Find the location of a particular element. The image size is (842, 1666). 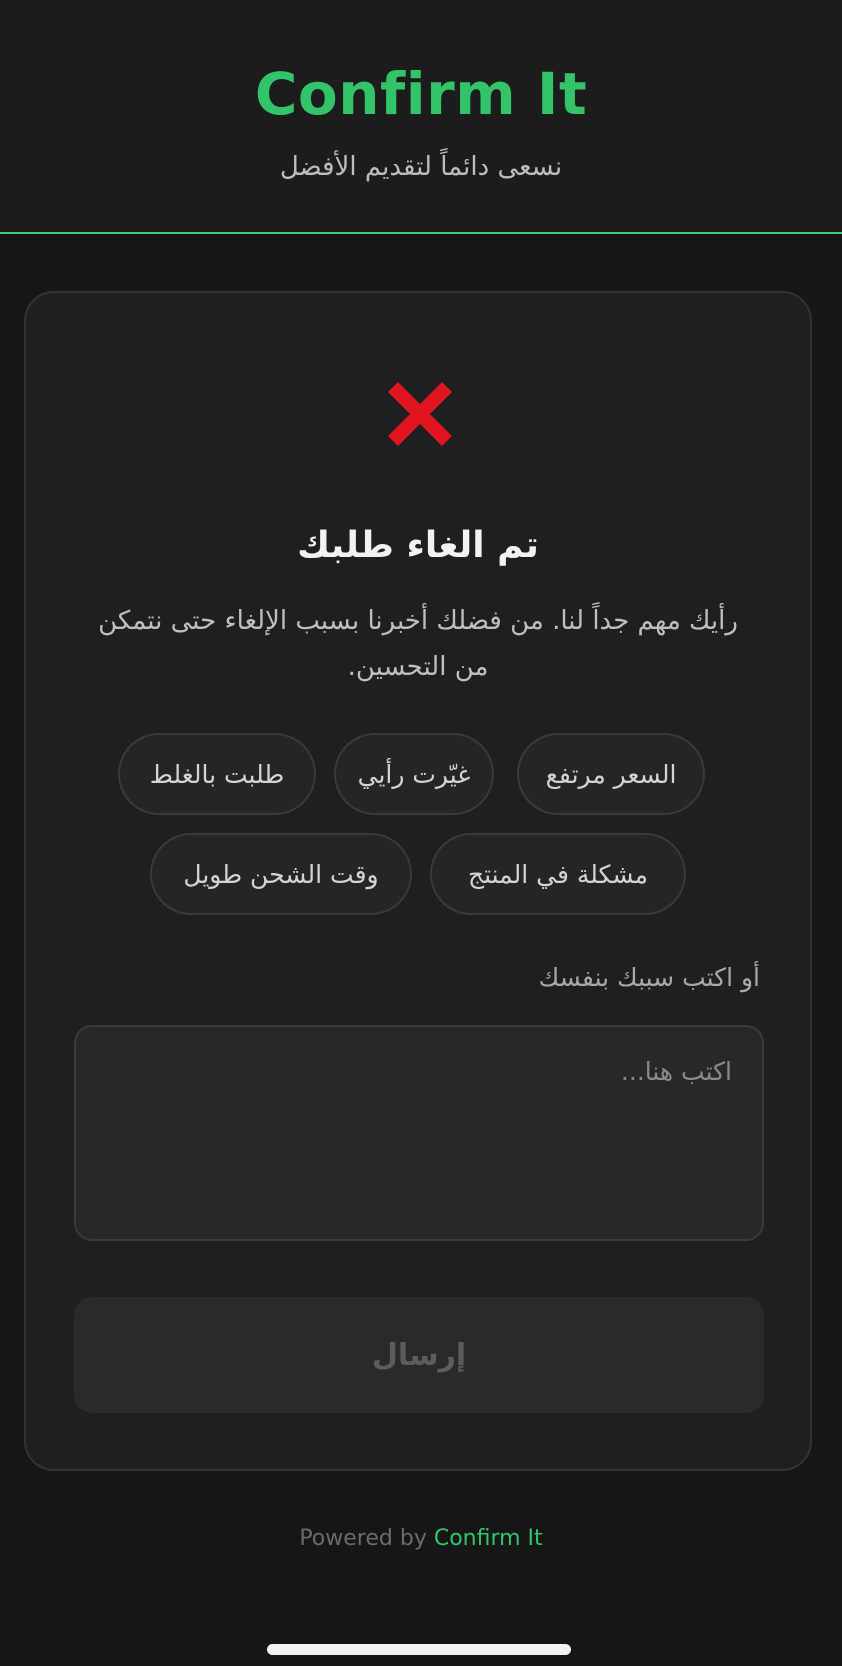

send-button: إرسال is located at coordinates (419, 1355).